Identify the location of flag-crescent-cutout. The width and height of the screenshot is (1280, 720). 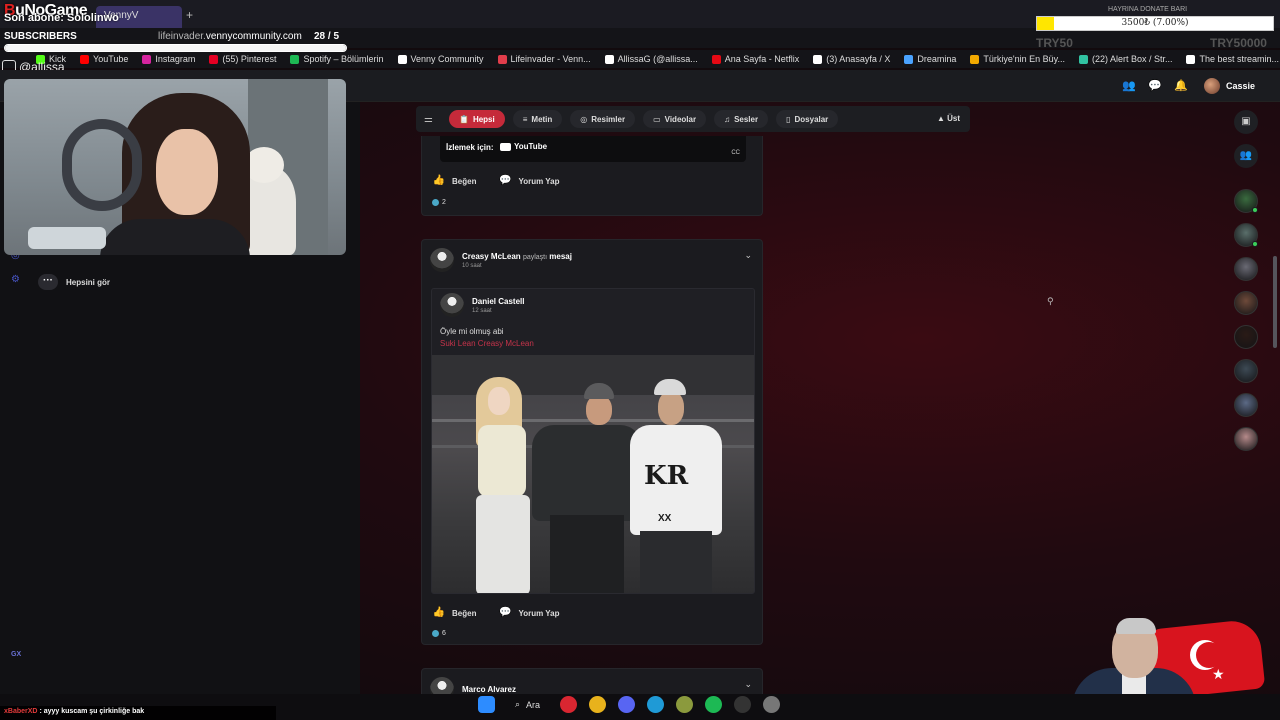
(1209, 655).